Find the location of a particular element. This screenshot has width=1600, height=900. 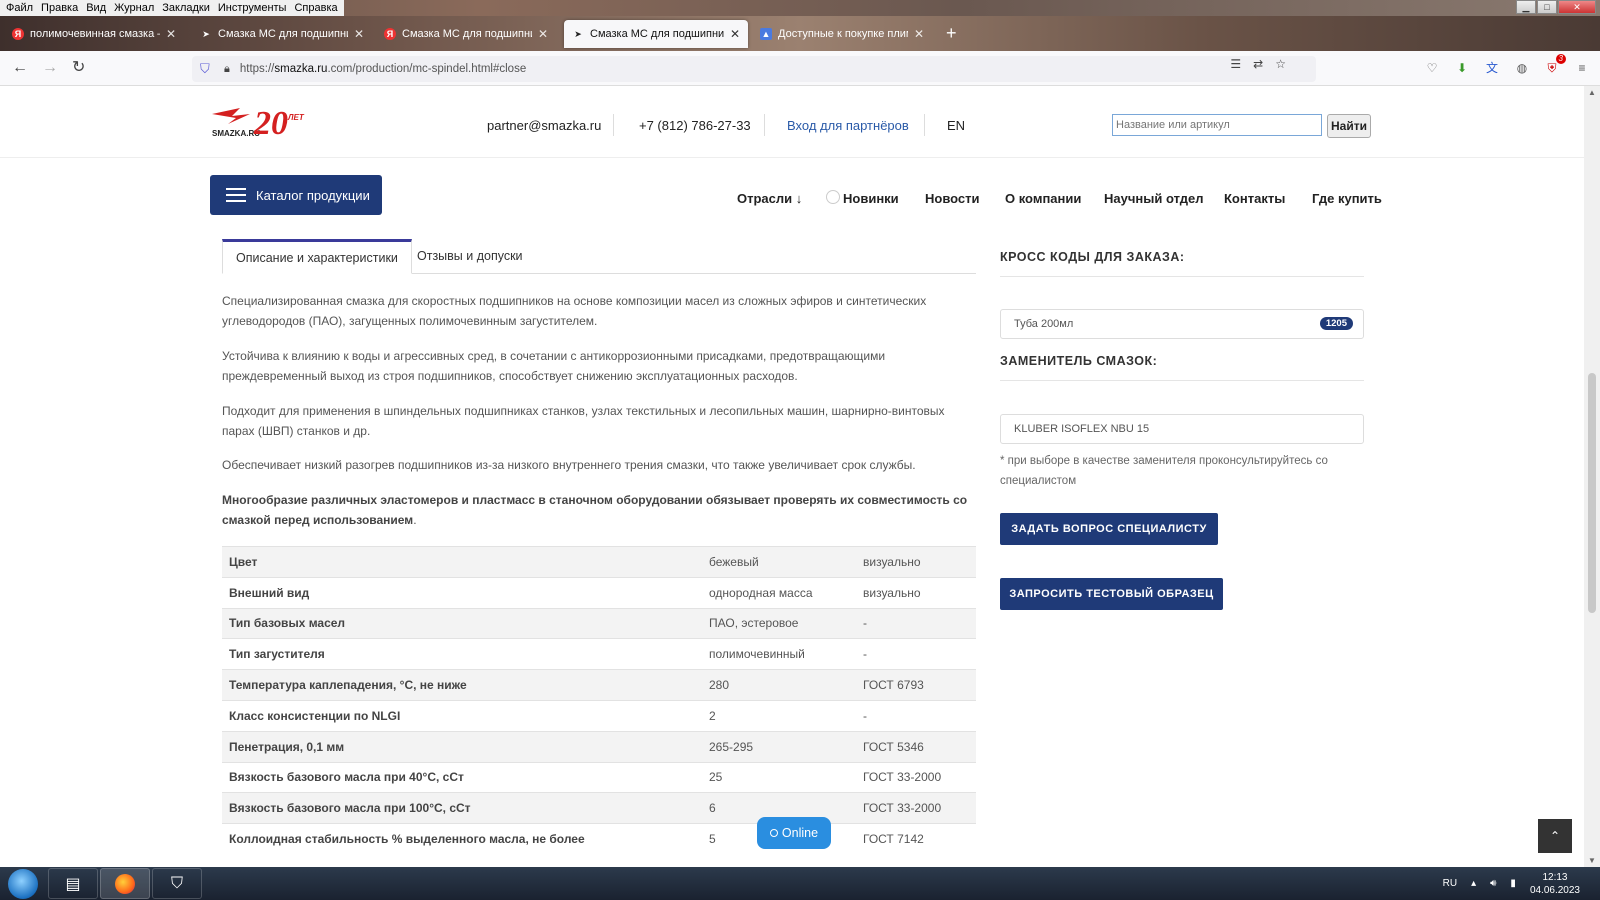

vpn-globe-icon: ◍ is located at coordinates (1522, 68).